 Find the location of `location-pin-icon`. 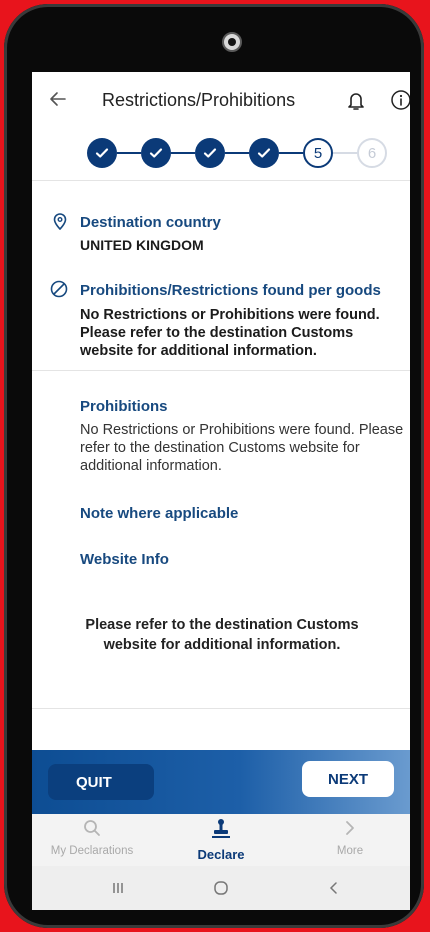

location-pin-icon is located at coordinates (60, 221).